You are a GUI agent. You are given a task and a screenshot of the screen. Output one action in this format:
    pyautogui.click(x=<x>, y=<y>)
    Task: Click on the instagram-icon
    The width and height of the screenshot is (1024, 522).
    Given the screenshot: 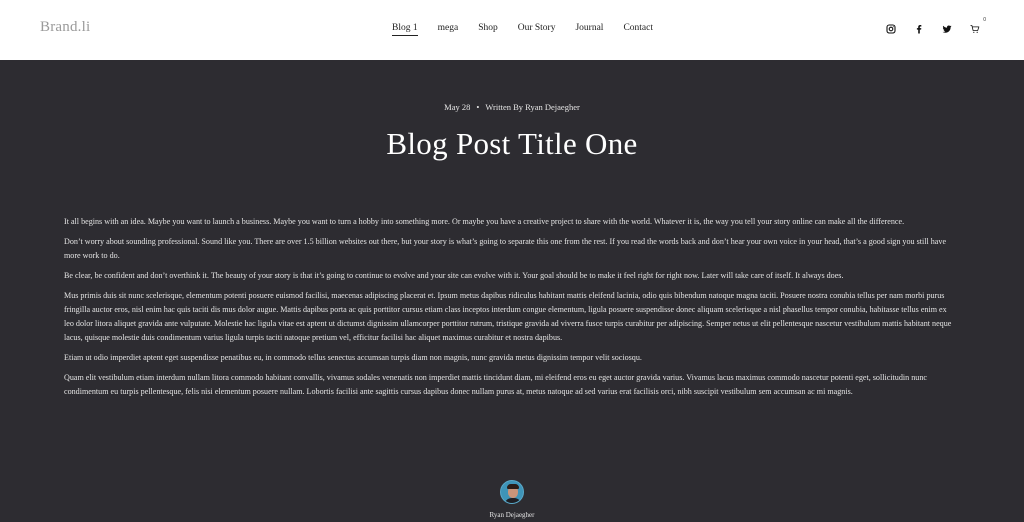 What is the action you would take?
    pyautogui.click(x=890, y=28)
    